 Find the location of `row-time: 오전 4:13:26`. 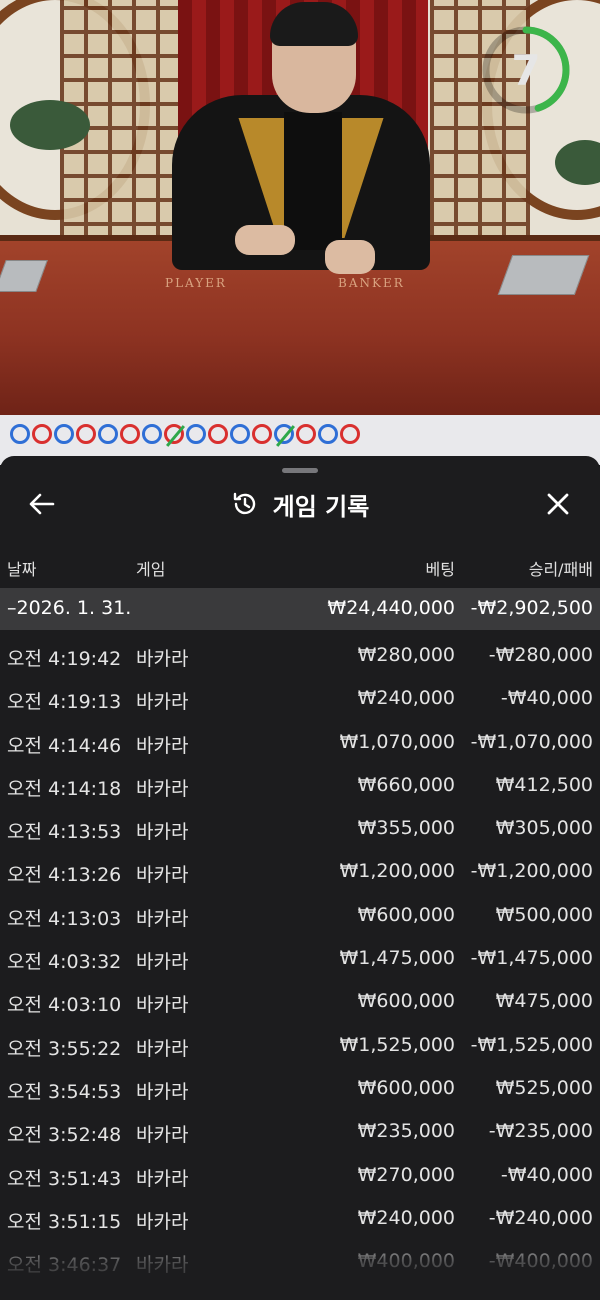

row-time: 오전 4:13:26 is located at coordinates (64, 875).